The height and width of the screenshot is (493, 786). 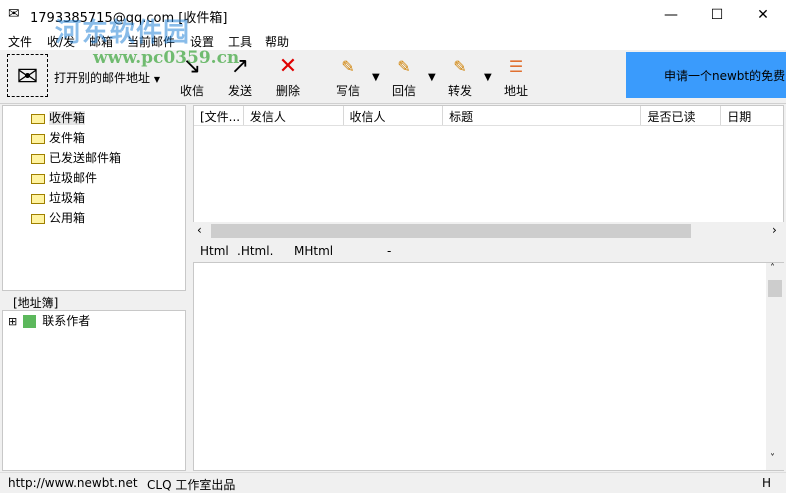 I want to click on folder-label: 垃圾箱, so click(x=67, y=198).